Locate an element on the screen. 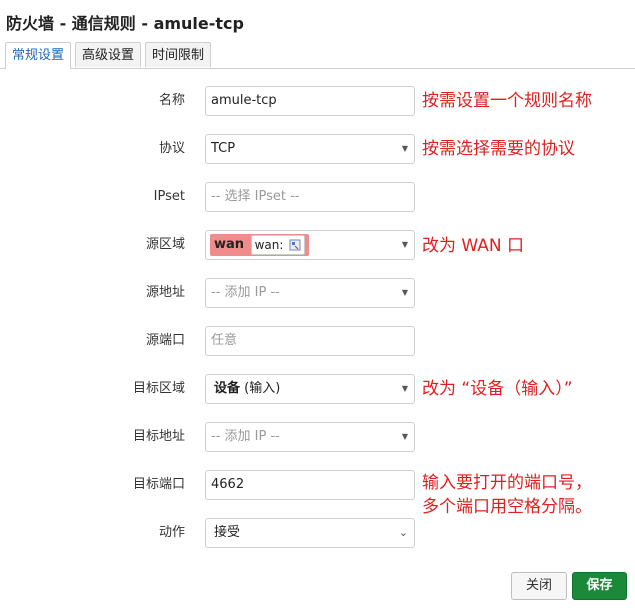  src-addr-placeholder: -- 添加 IP -- is located at coordinates (245, 292).